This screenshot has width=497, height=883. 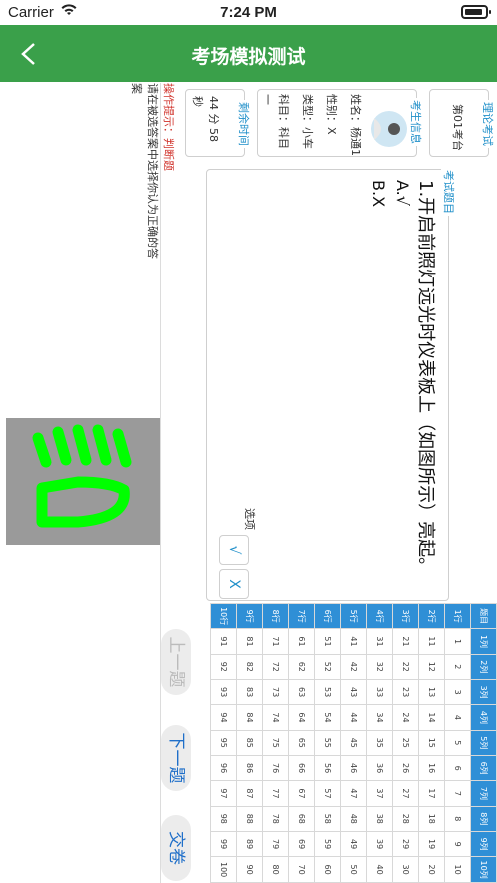 What do you see at coordinates (431, 717) in the screenshot?
I see `grid-question-cell: 14` at bounding box center [431, 717].